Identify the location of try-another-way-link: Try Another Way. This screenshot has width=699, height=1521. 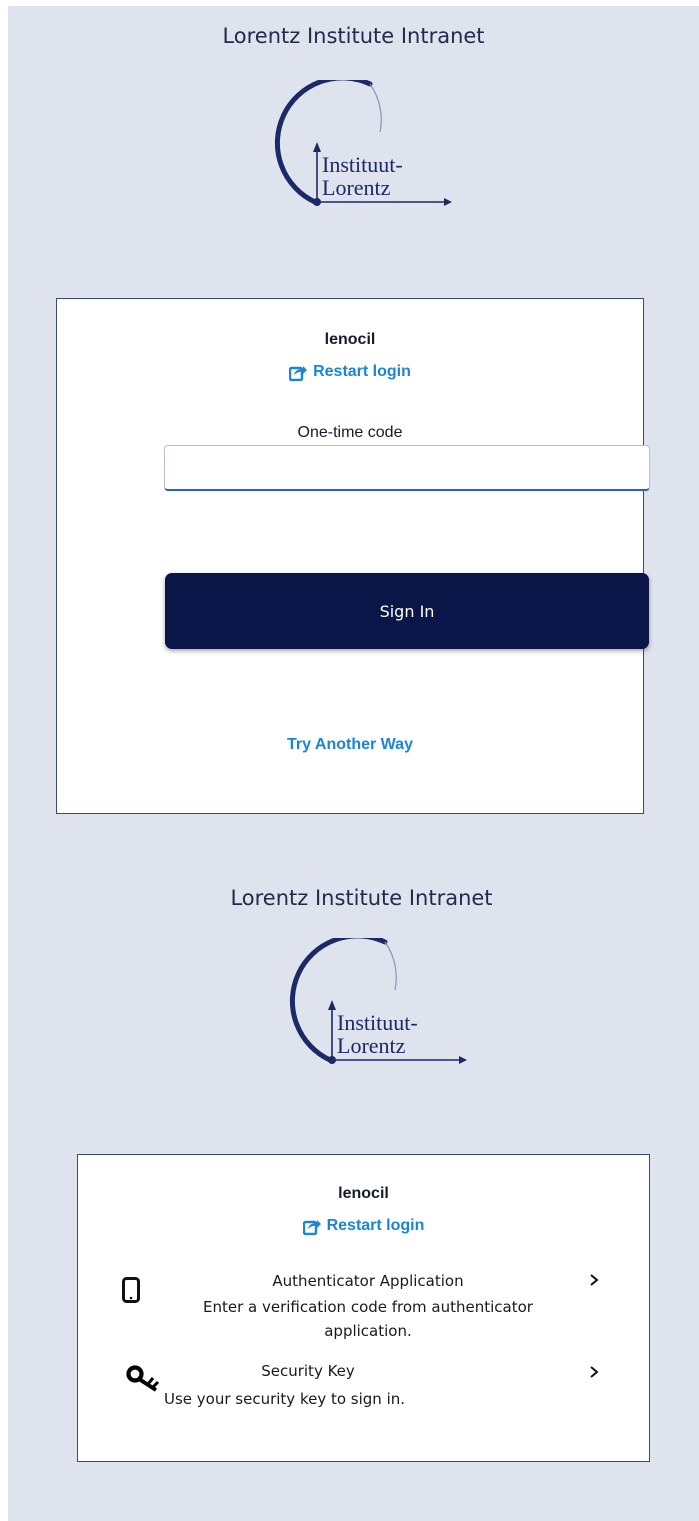
(350, 745).